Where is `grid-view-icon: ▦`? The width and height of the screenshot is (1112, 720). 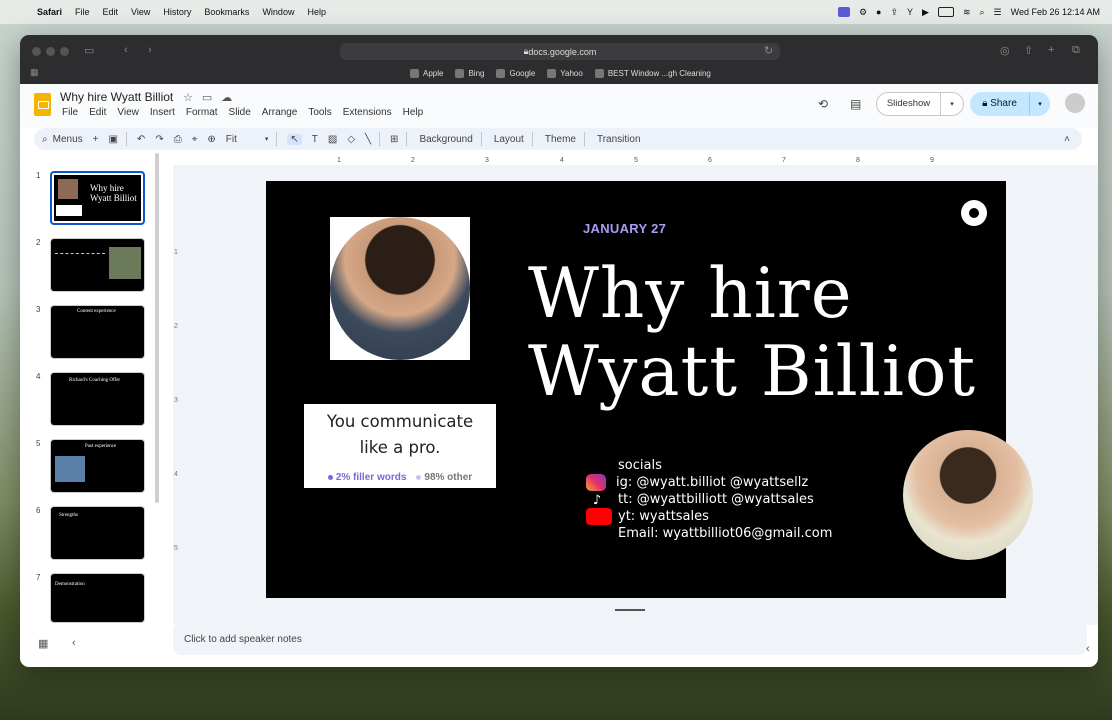 grid-view-icon: ▦ is located at coordinates (43, 643).